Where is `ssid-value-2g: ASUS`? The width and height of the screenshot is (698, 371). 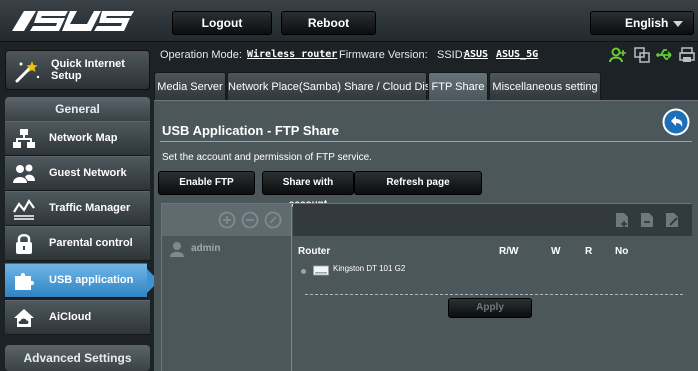 ssid-value-2g: ASUS is located at coordinates (476, 54).